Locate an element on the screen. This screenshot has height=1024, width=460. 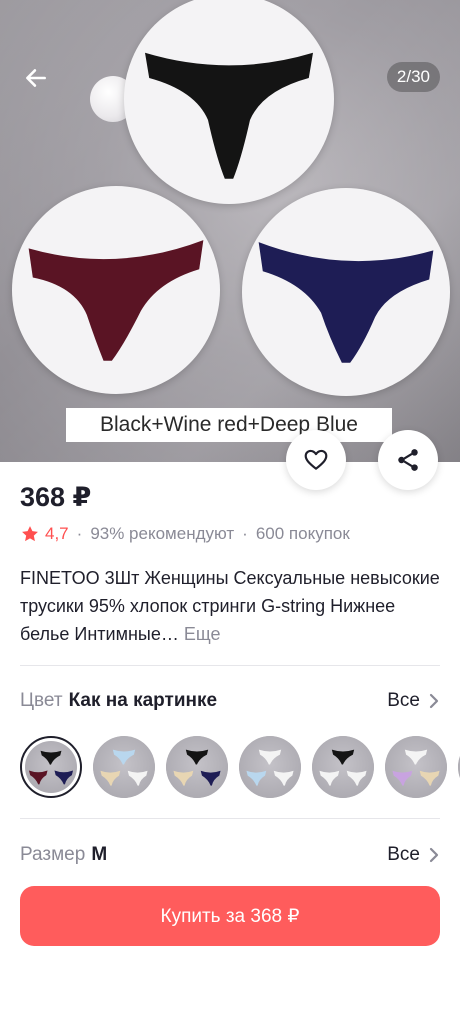
color-all-button: Все is located at coordinates (413, 701).